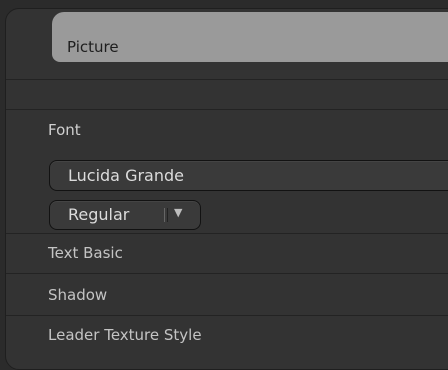  What do you see at coordinates (77, 295) in the screenshot?
I see `section-shadow: Shadow` at bounding box center [77, 295].